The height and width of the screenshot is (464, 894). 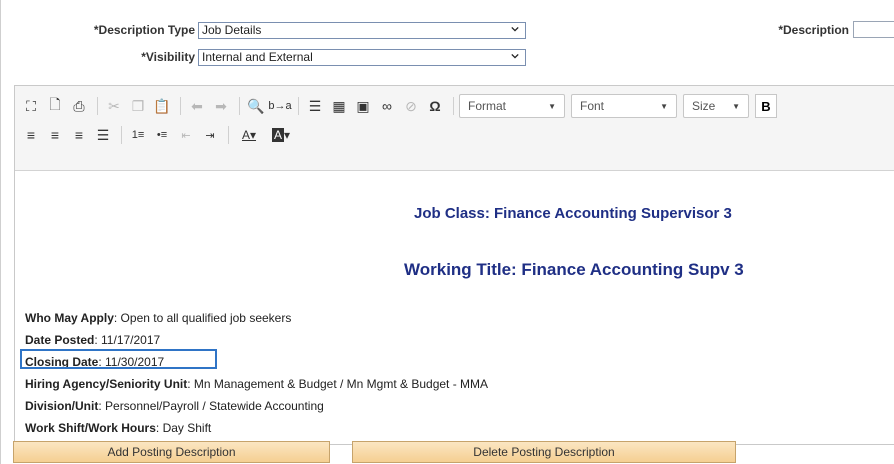 What do you see at coordinates (766, 106) in the screenshot?
I see `bold-button: B` at bounding box center [766, 106].